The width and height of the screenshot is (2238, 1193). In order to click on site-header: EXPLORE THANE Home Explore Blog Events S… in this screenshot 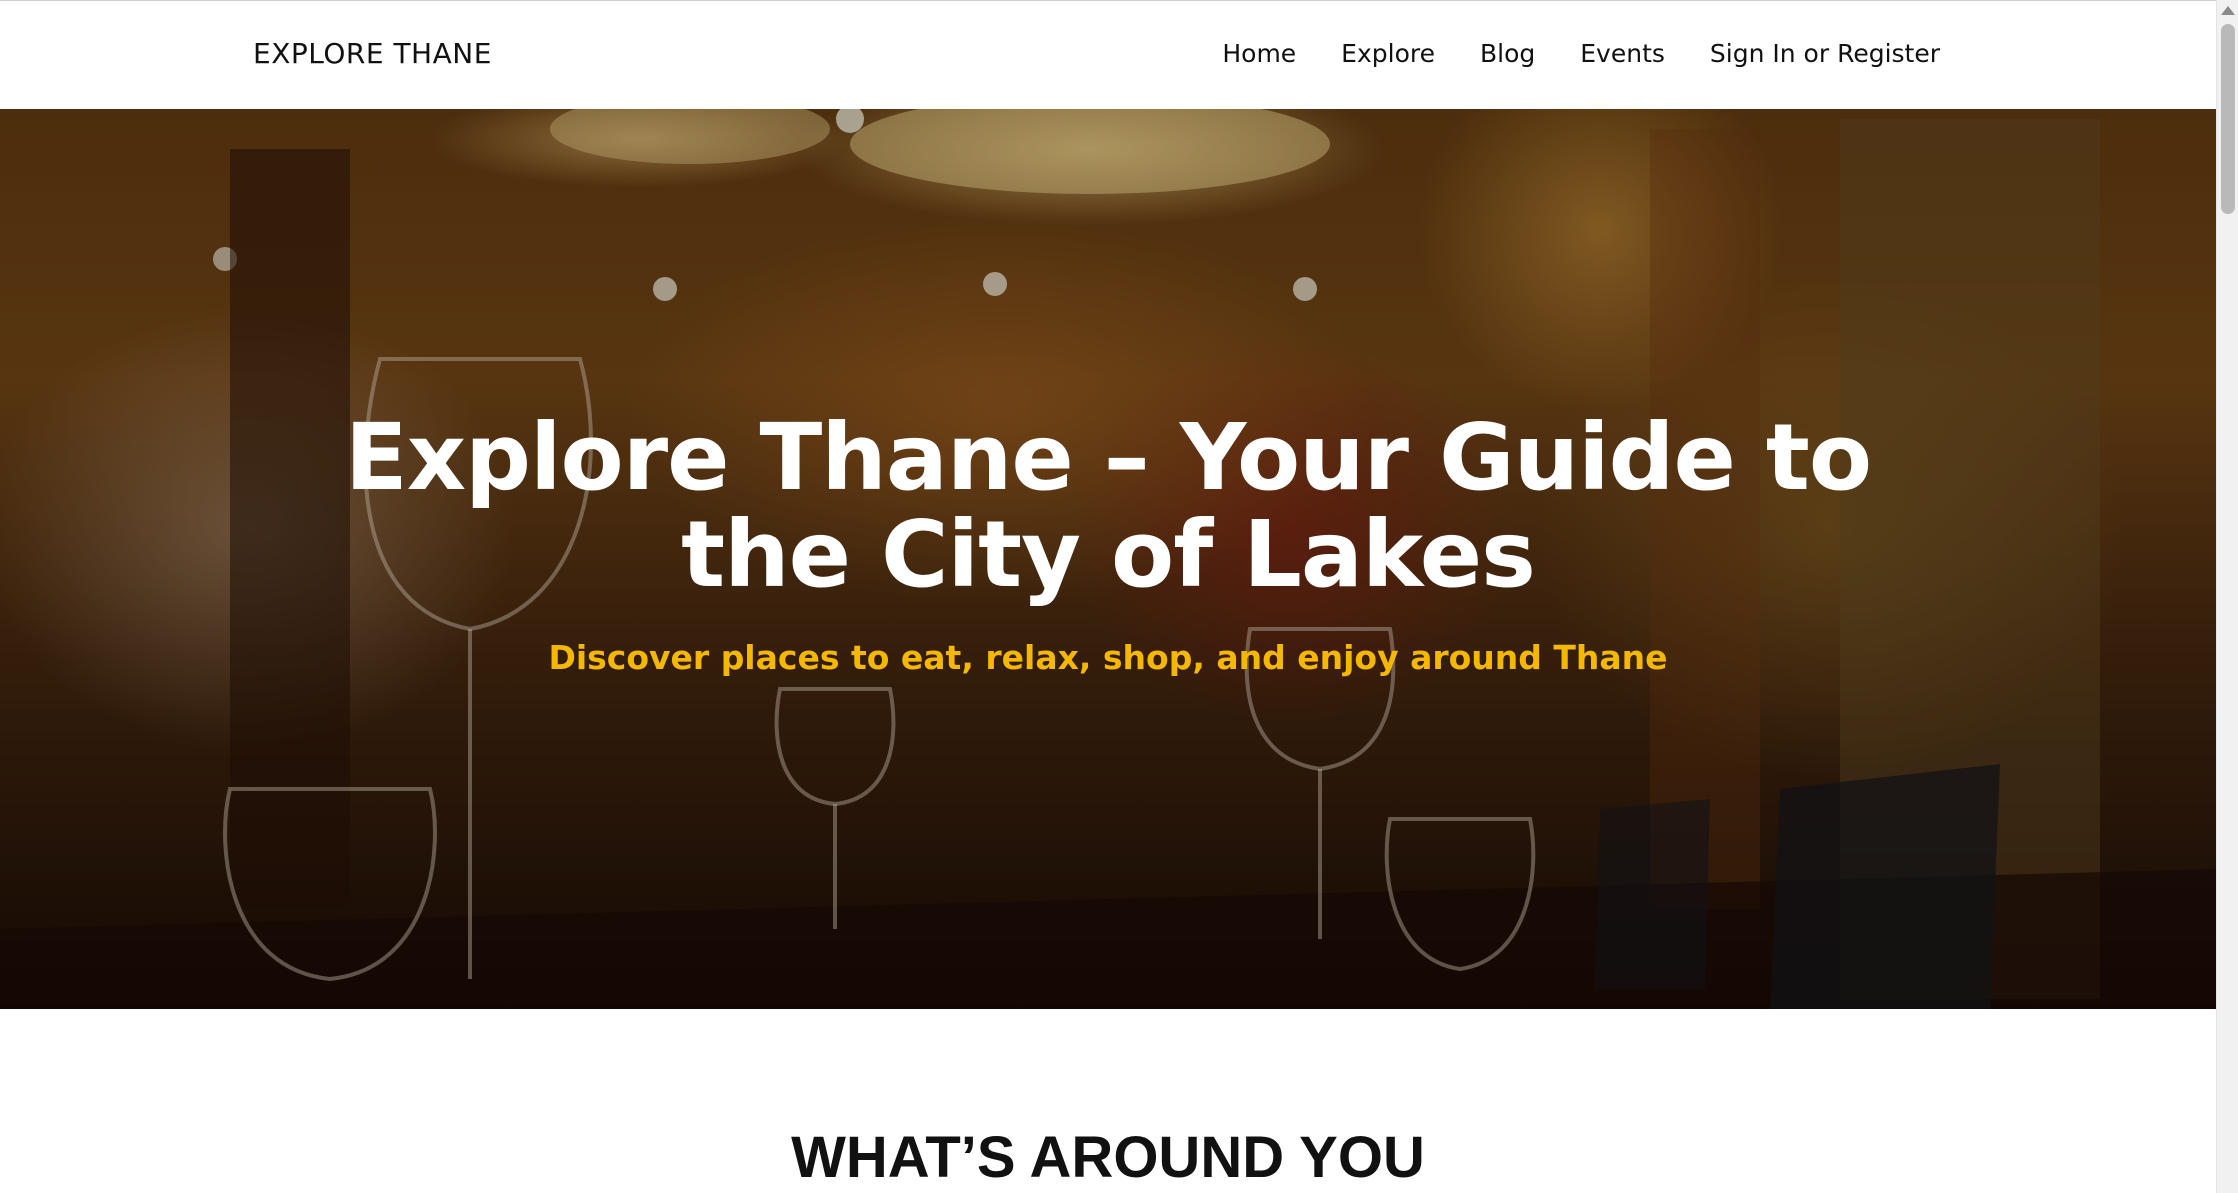, I will do `click(1108, 54)`.